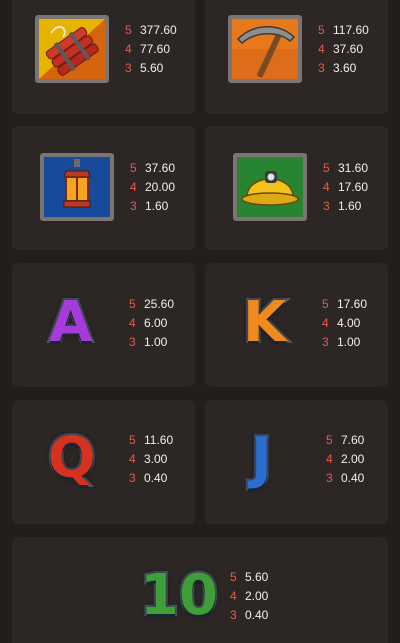 This screenshot has height=643, width=400. Describe the element at coordinates (159, 440) in the screenshot. I see `pay-value: 11.60` at that location.